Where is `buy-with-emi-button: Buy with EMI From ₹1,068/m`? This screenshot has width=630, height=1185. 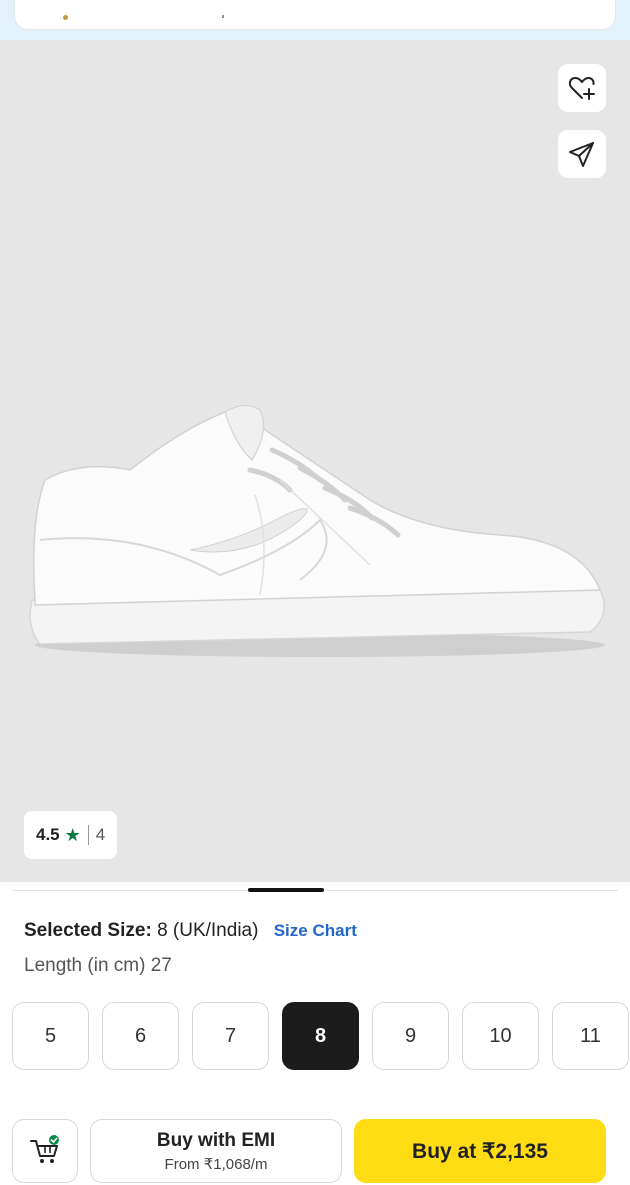 buy-with-emi-button: Buy with EMI From ₹1,068/m is located at coordinates (216, 1151).